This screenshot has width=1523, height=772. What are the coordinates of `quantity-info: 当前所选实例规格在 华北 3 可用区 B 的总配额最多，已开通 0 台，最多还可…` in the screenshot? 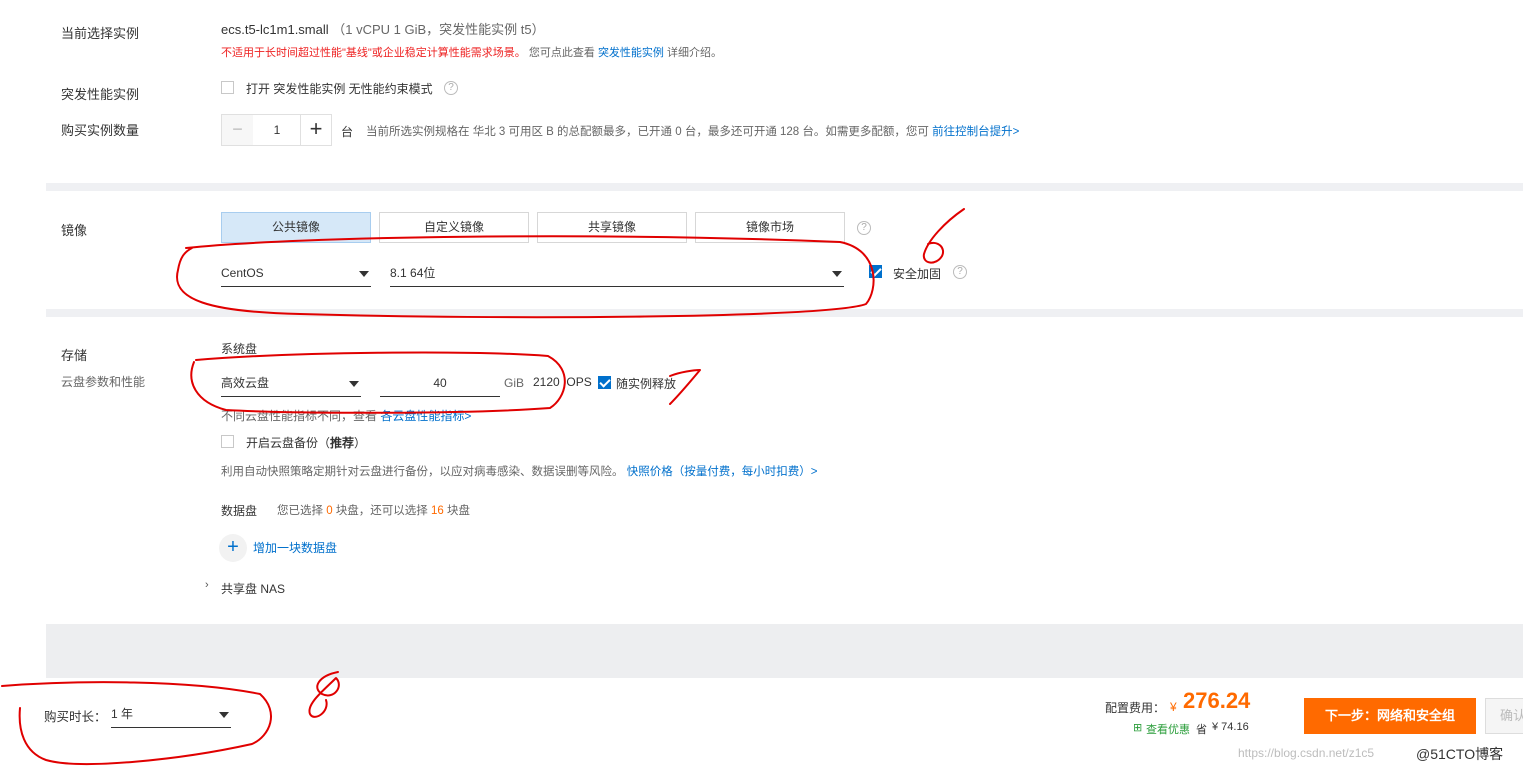 It's located at (692, 131).